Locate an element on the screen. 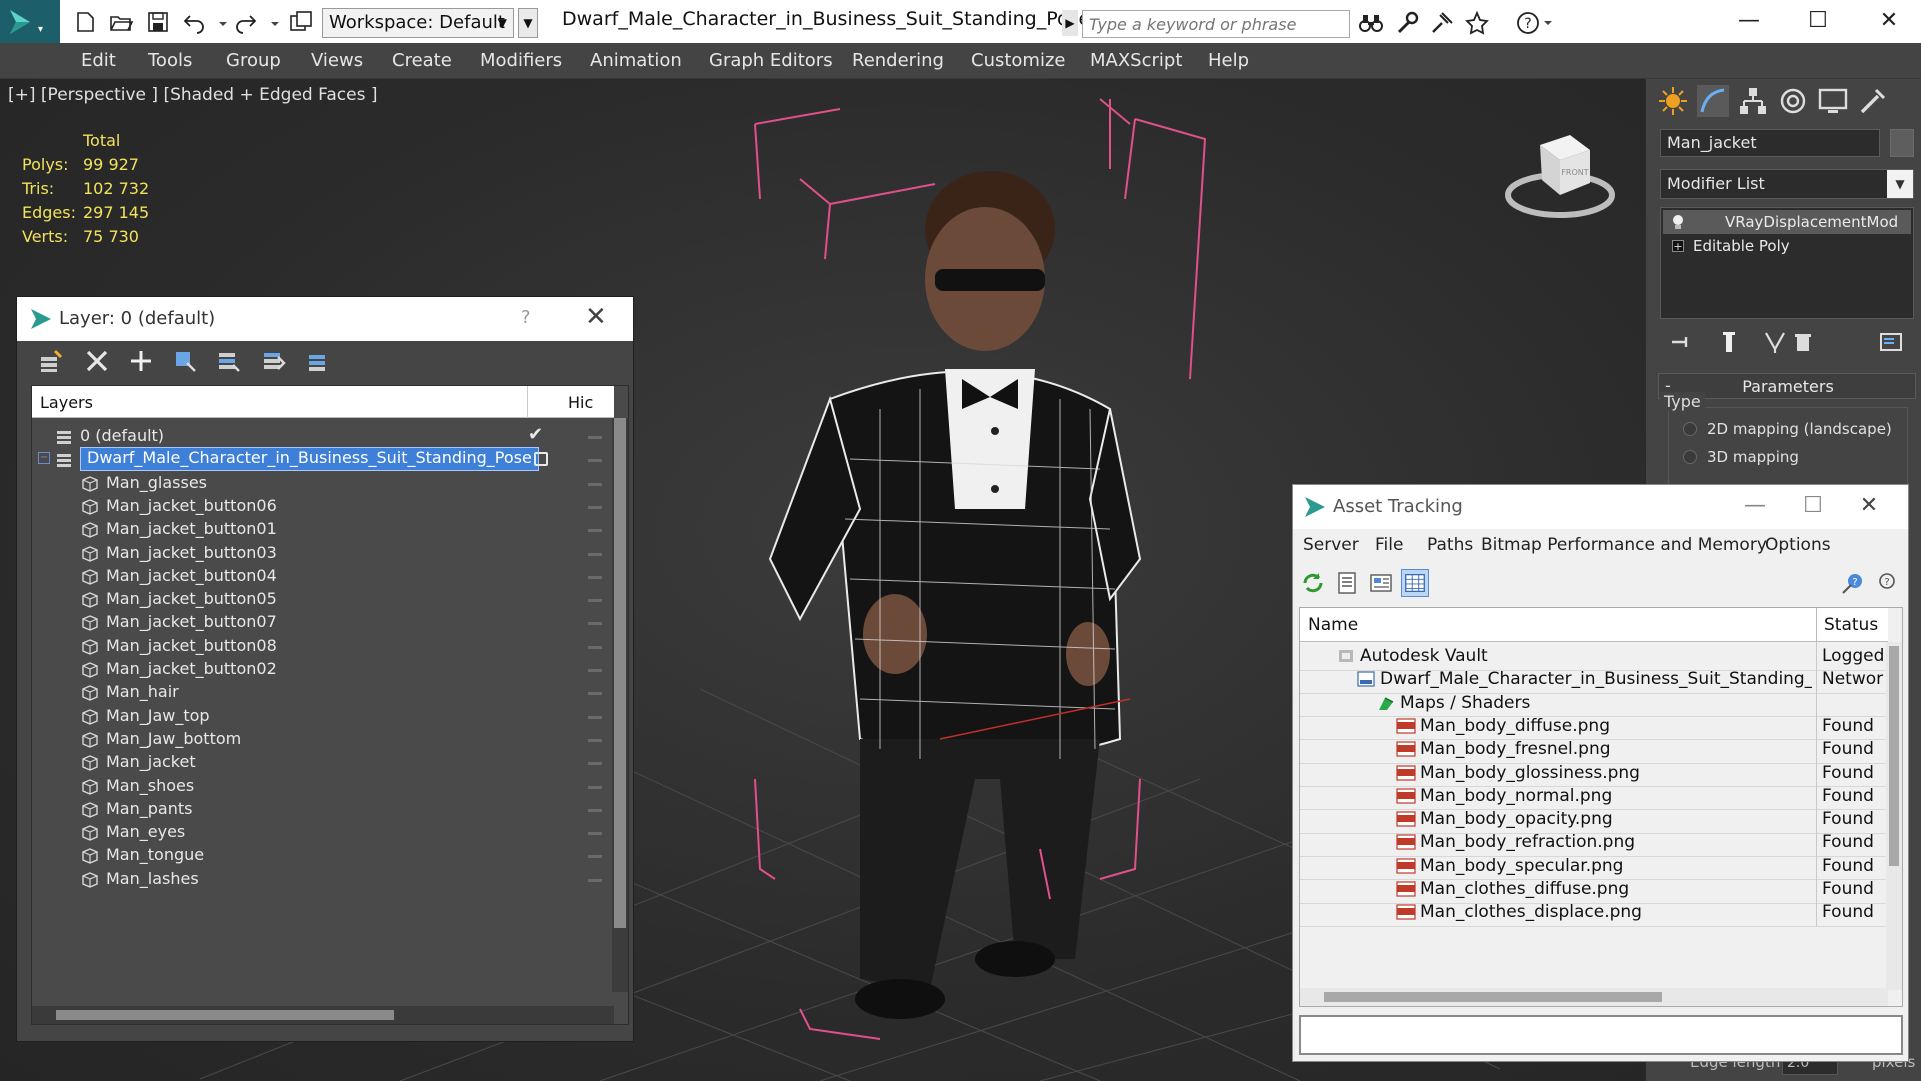 The height and width of the screenshot is (1081, 1921). lightbulb-icon is located at coordinates (1678, 222).